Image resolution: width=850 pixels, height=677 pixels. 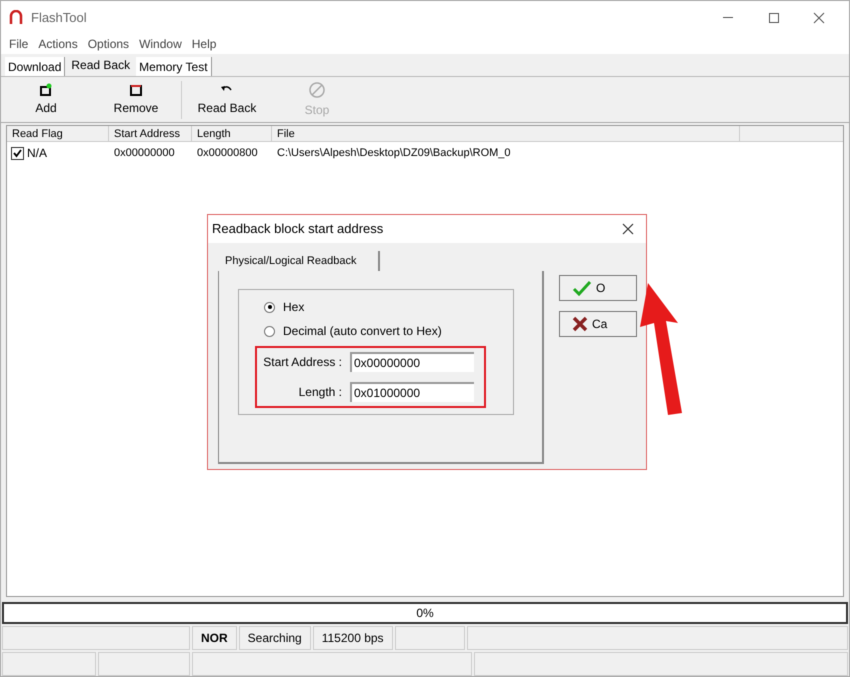 What do you see at coordinates (150, 133) in the screenshot?
I see `column-header: Start Address` at bounding box center [150, 133].